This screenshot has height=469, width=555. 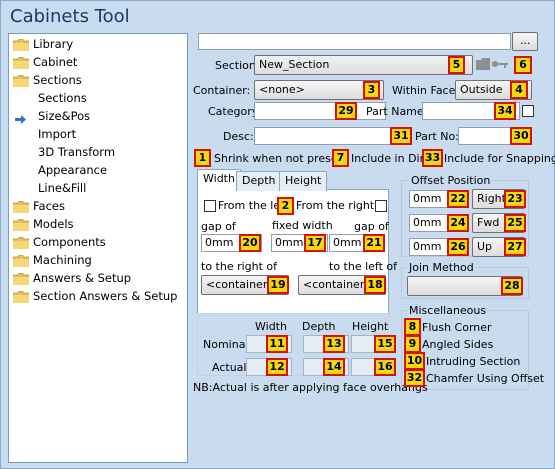 I want to click on tree-item-label: Models, so click(x=53, y=224).